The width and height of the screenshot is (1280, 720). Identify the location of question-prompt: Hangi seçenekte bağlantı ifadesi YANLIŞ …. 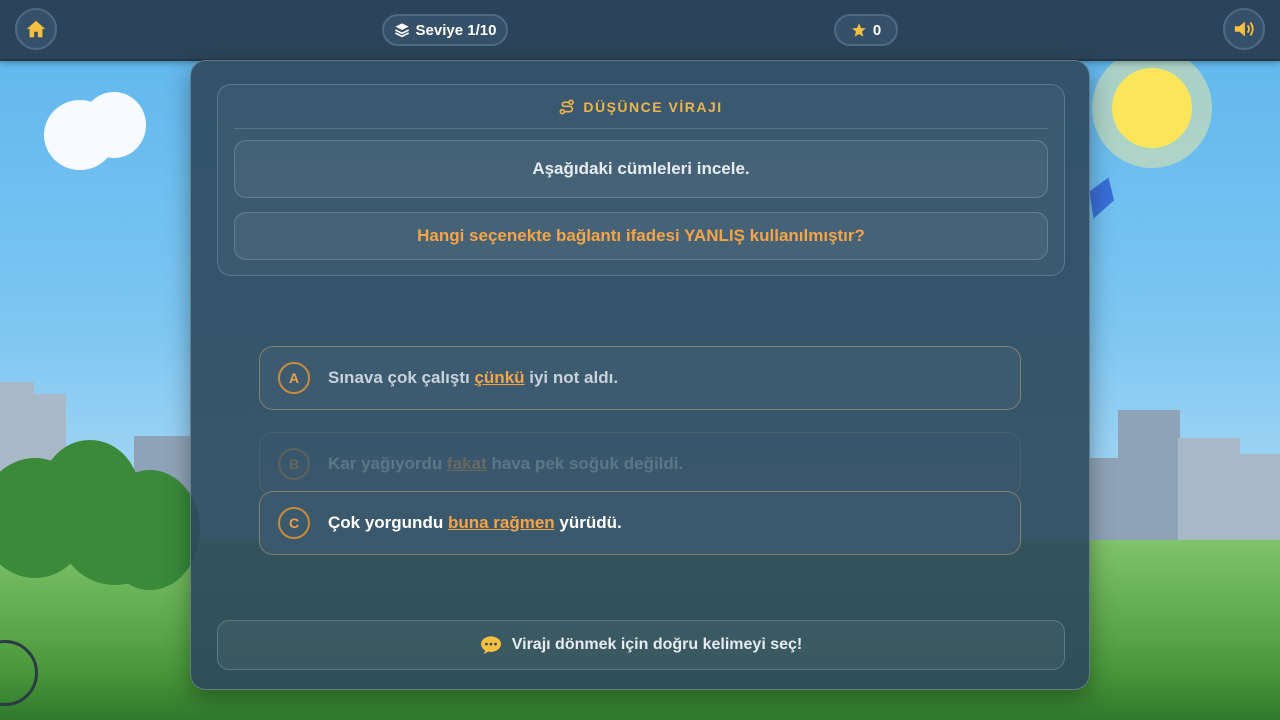
(641, 236).